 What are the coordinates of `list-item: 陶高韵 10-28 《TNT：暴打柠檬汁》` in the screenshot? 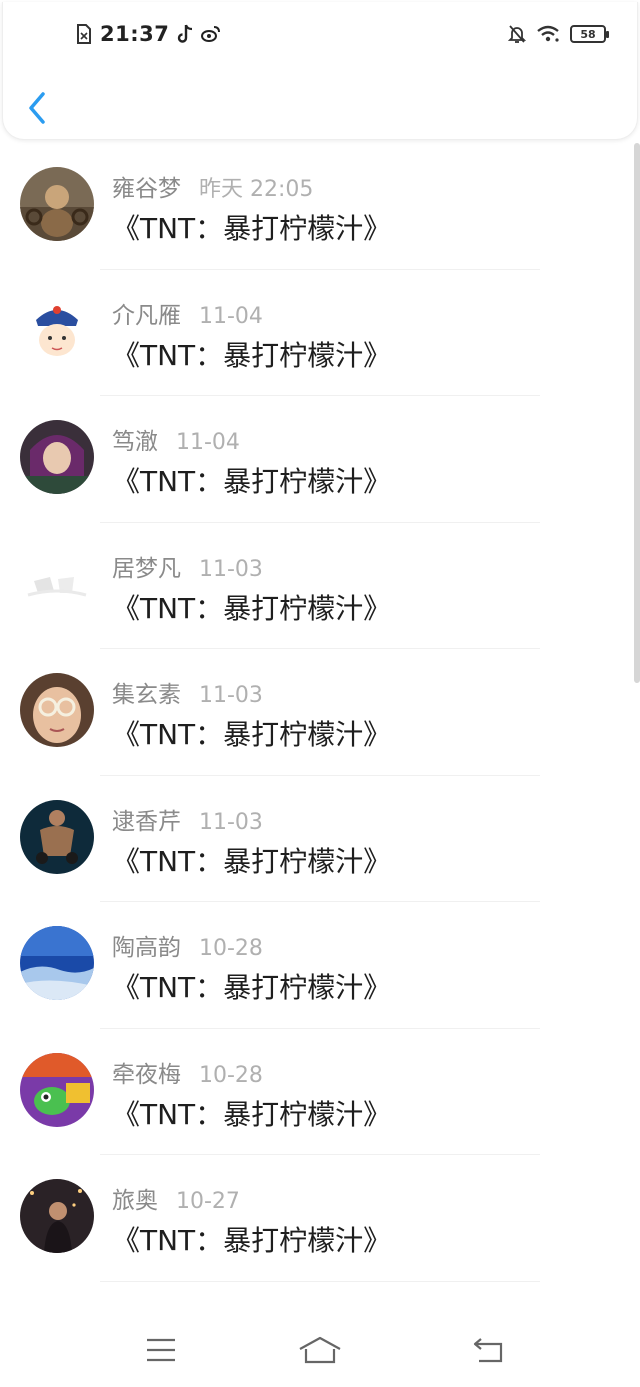 It's located at (320, 965).